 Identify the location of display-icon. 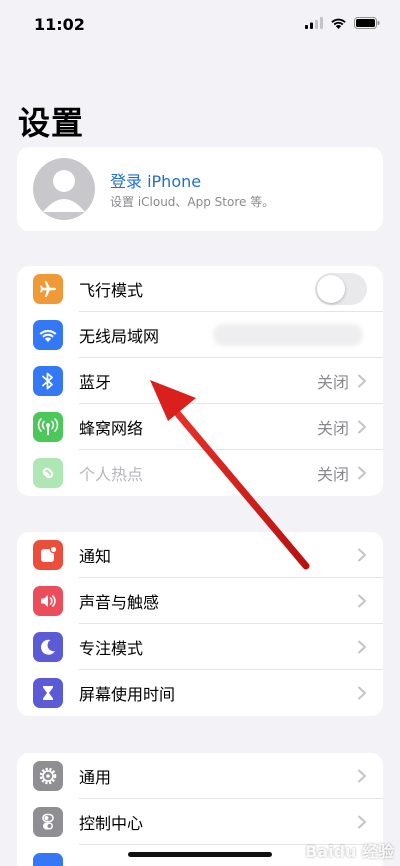
(48, 859).